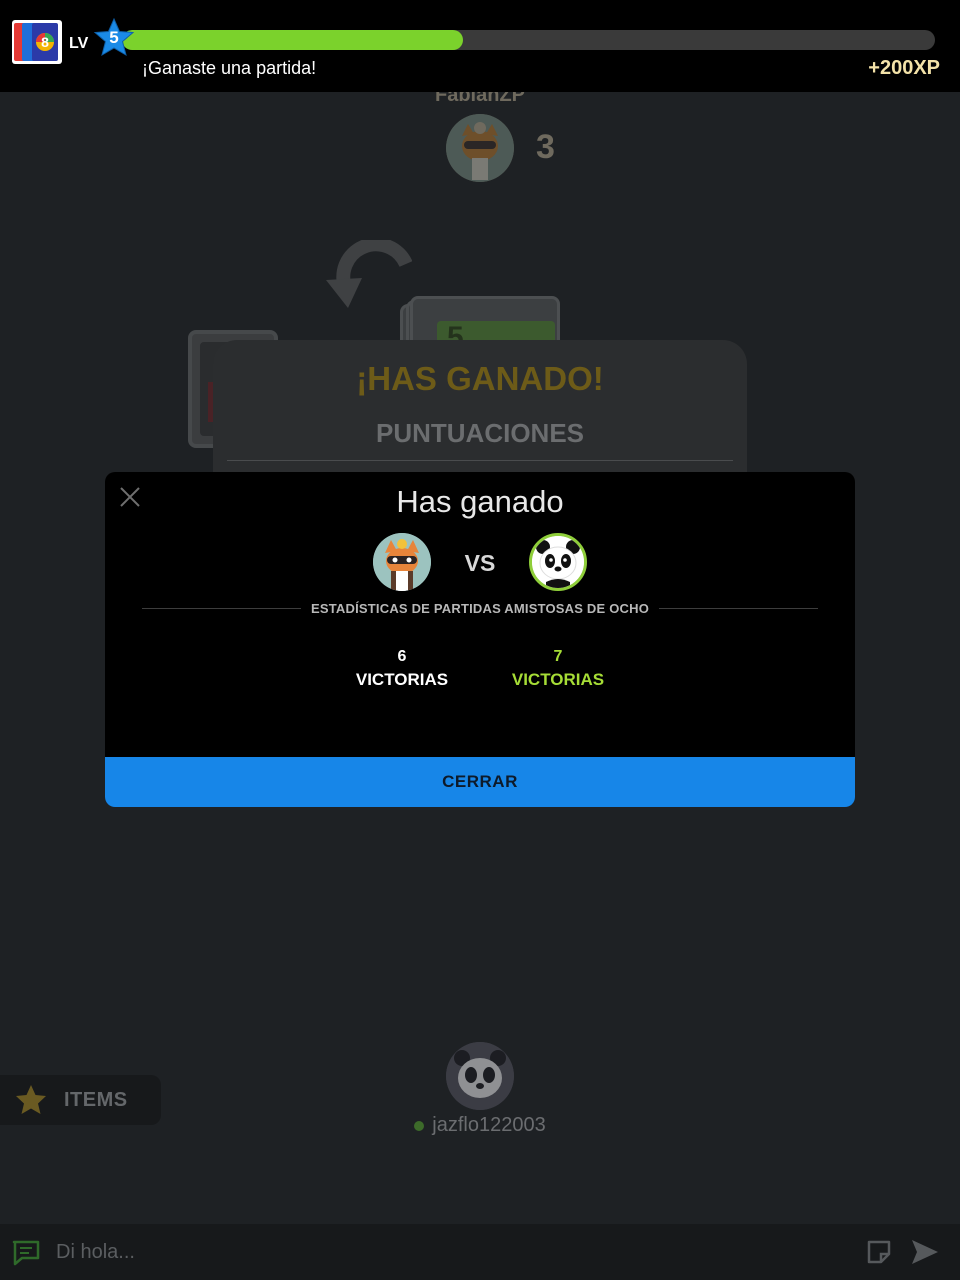 The image size is (960, 1280). I want to click on online-status-dot, so click(419, 1125).